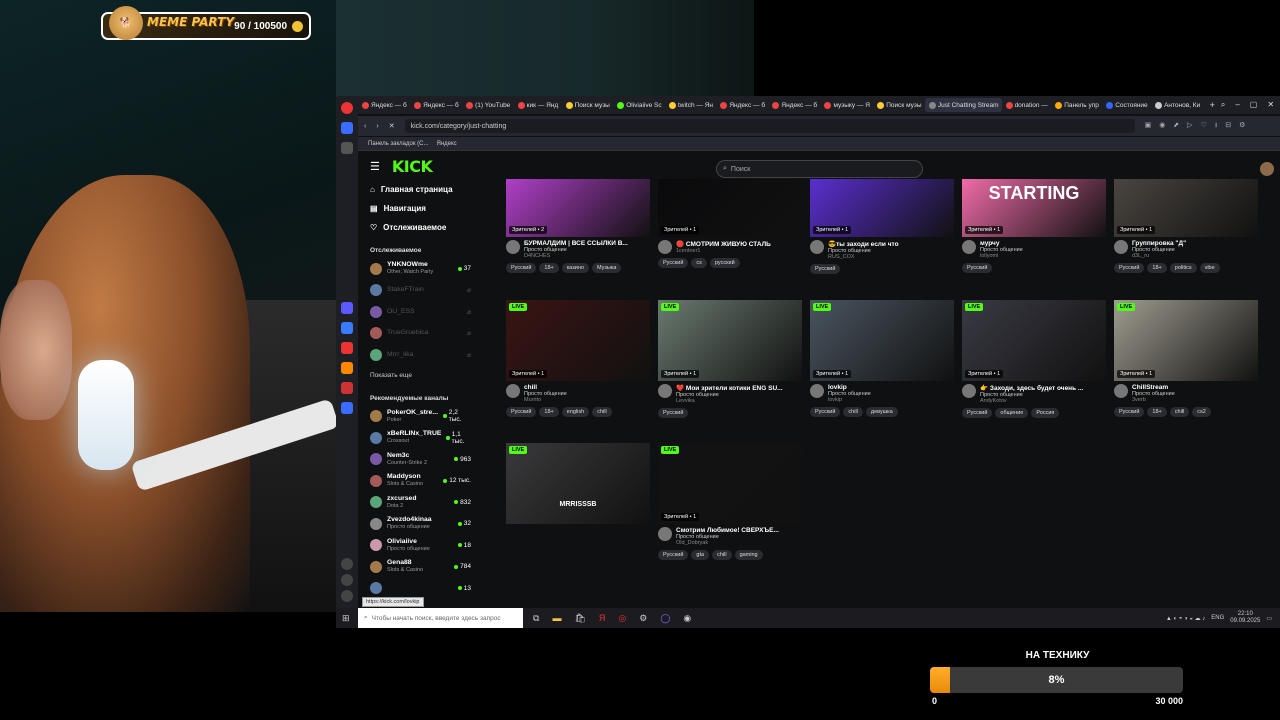 This screenshot has width=1280, height=720. Describe the element at coordinates (420, 417) in the screenshot. I see `sidebar-channel: PokerOK_stre... Poker 2,2 тыс.` at that location.